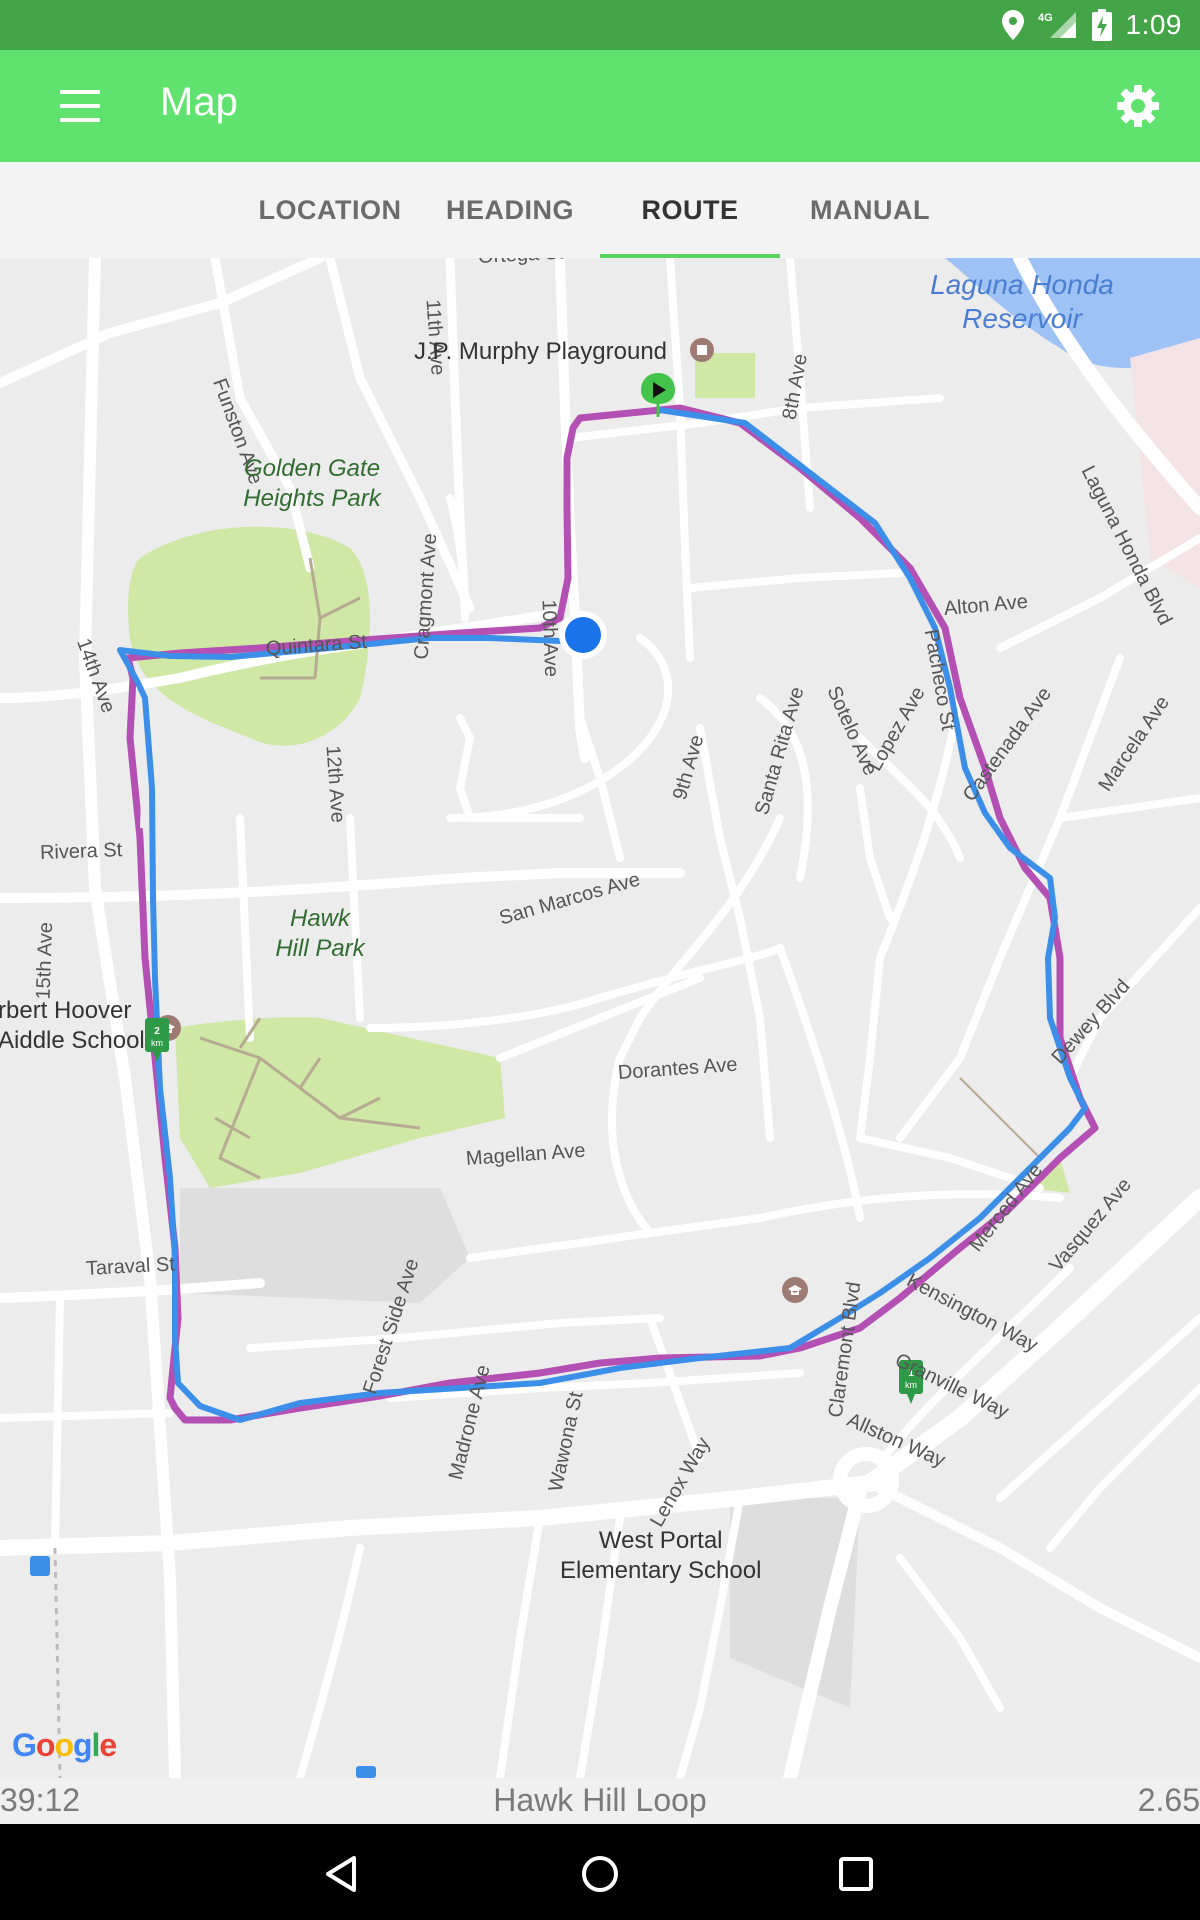 This screenshot has height=1920, width=1200. What do you see at coordinates (157, 1043) in the screenshot?
I see `svg-text: km` at bounding box center [157, 1043].